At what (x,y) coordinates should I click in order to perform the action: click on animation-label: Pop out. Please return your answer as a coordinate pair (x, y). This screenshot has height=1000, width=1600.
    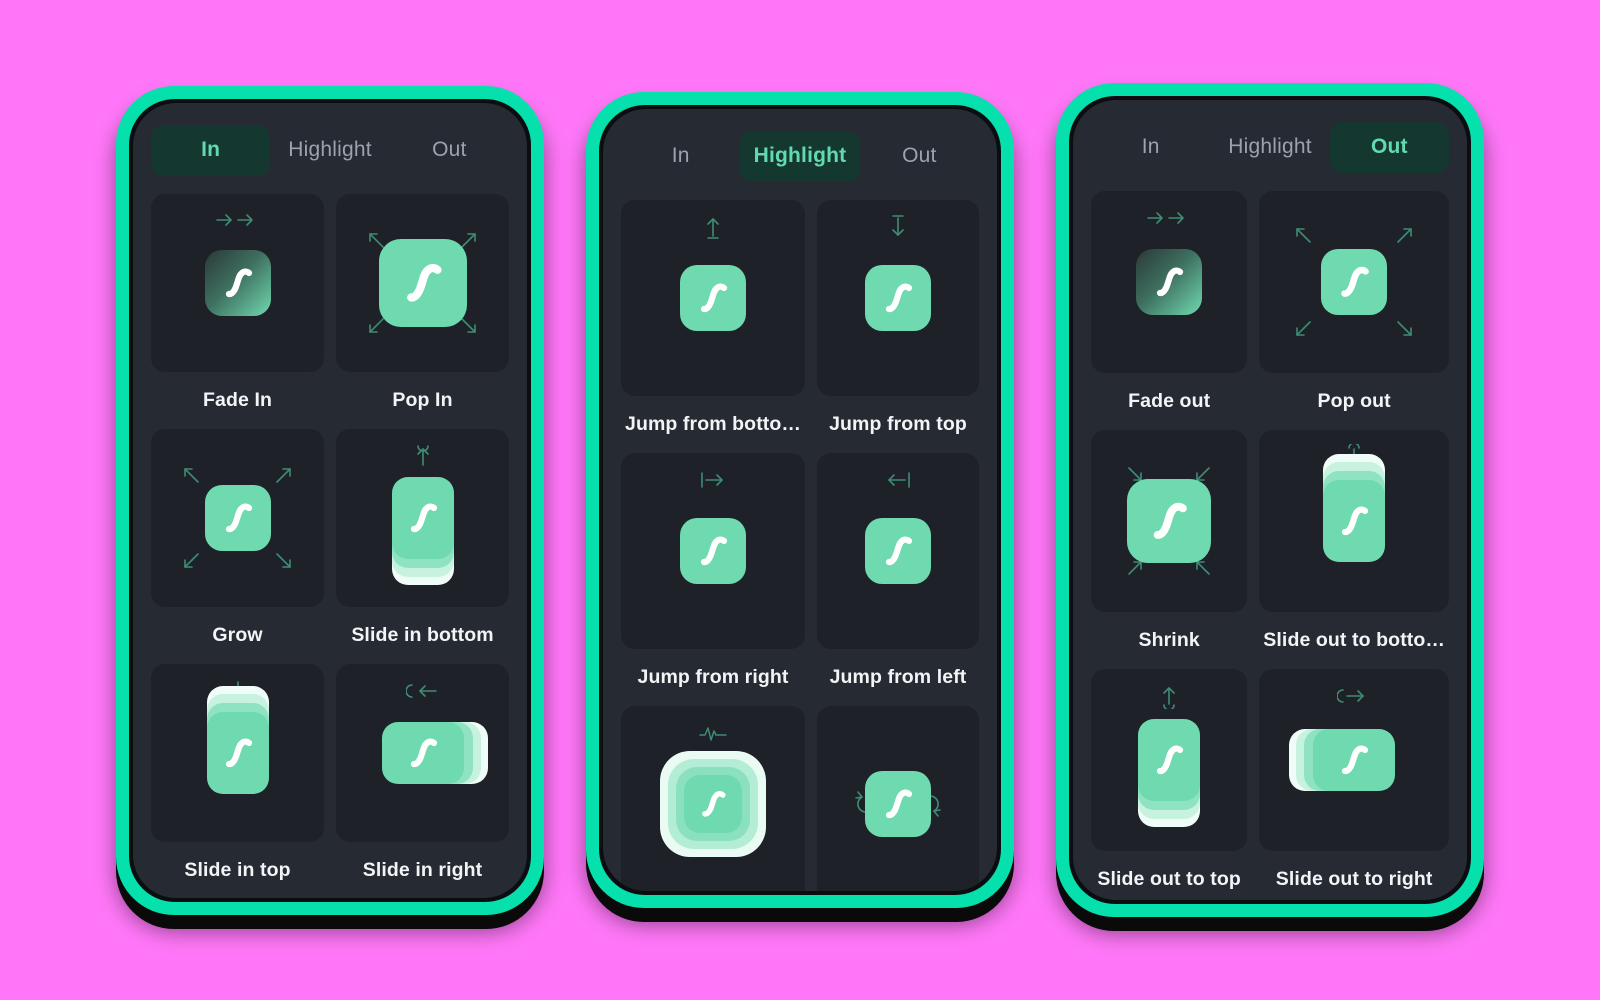
    Looking at the image, I should click on (1354, 401).